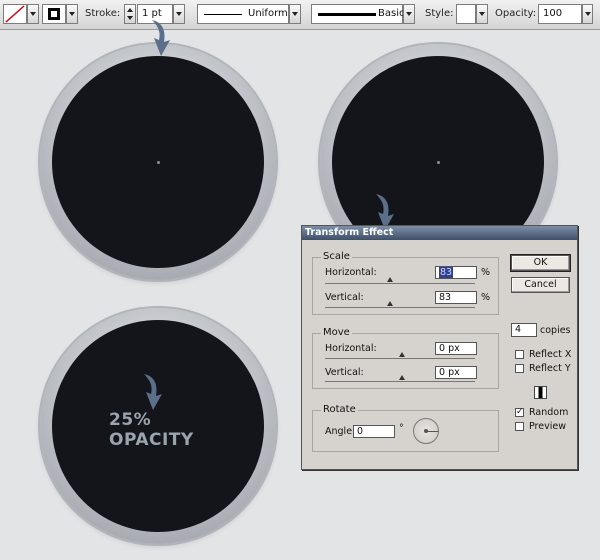 This screenshot has height=560, width=600. I want to click on uniform-line-icon, so click(223, 14).